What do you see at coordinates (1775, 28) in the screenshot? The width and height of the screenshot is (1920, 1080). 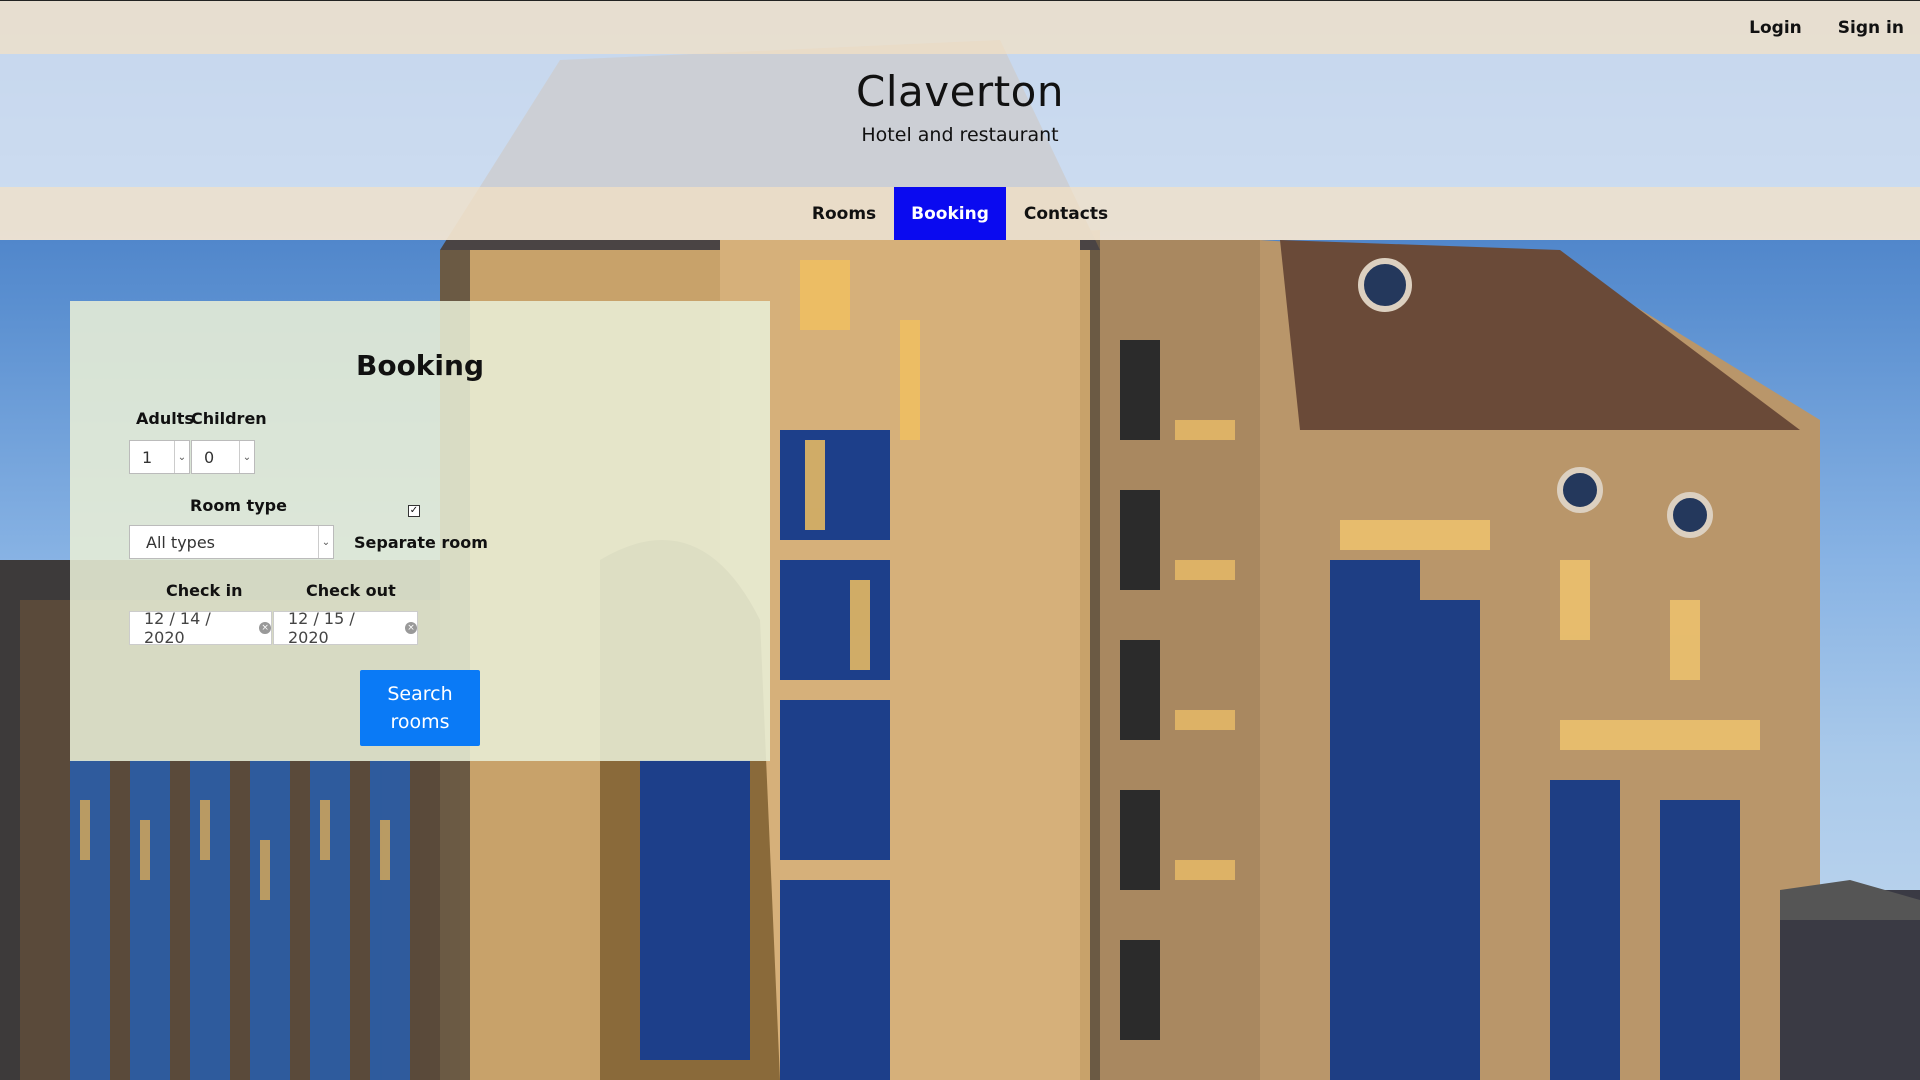 I see `login-link: Login` at bounding box center [1775, 28].